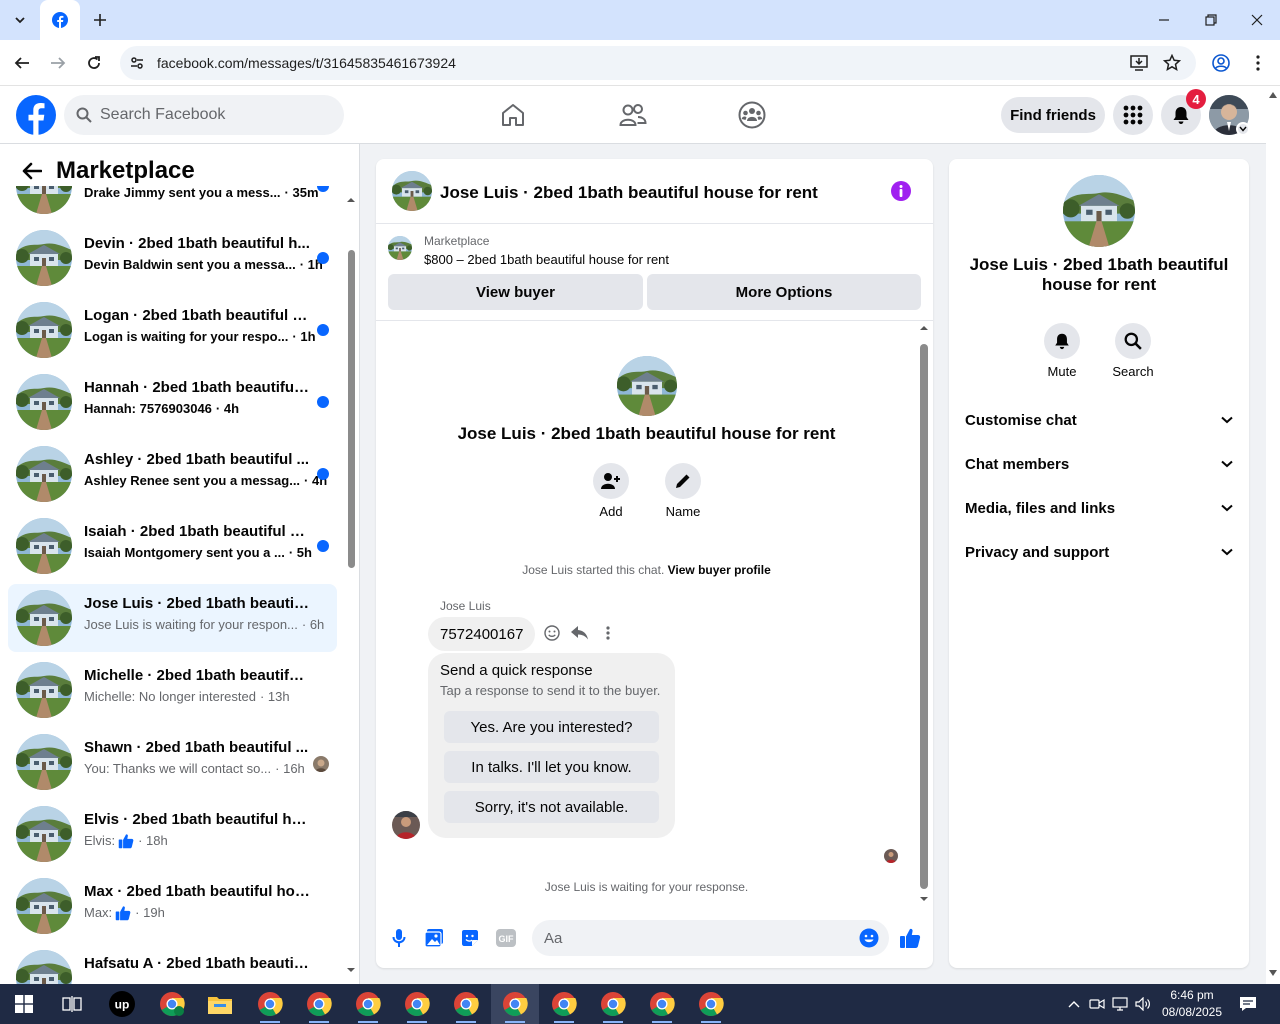 Image resolution: width=1280 pixels, height=1024 pixels. I want to click on close-window-icon, so click(1257, 20).